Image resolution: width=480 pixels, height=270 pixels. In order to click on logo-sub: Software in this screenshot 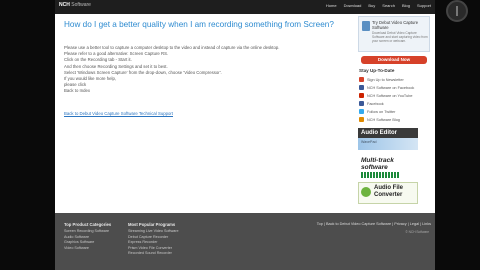, I will do `click(81, 5)`.